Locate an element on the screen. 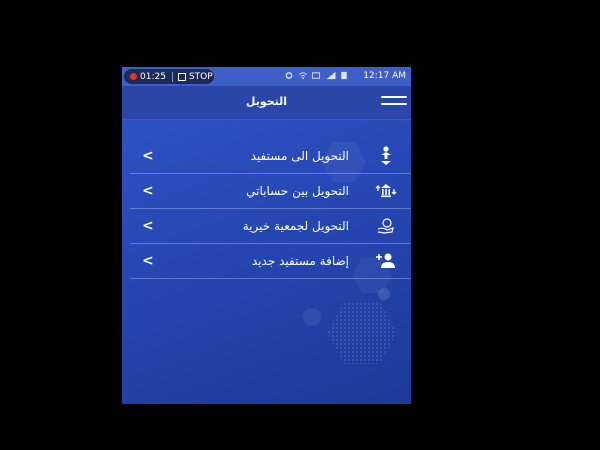 The width and height of the screenshot is (600, 450). gear-icon is located at coordinates (289, 75).